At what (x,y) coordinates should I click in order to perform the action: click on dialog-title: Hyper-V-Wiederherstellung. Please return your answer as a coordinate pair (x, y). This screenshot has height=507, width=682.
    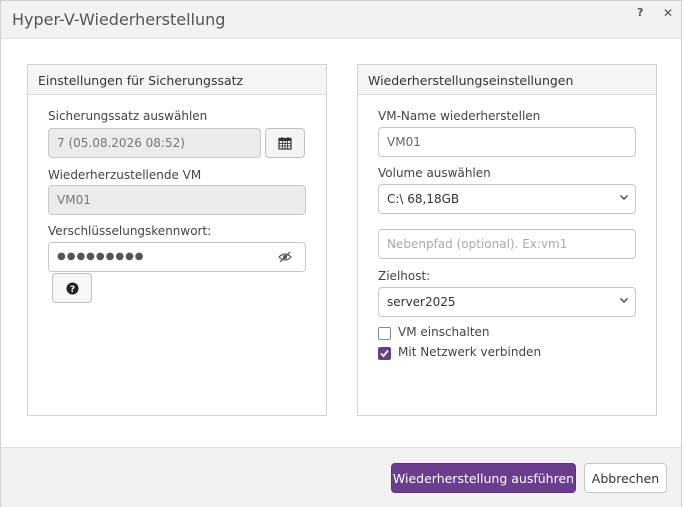
    Looking at the image, I should click on (119, 19).